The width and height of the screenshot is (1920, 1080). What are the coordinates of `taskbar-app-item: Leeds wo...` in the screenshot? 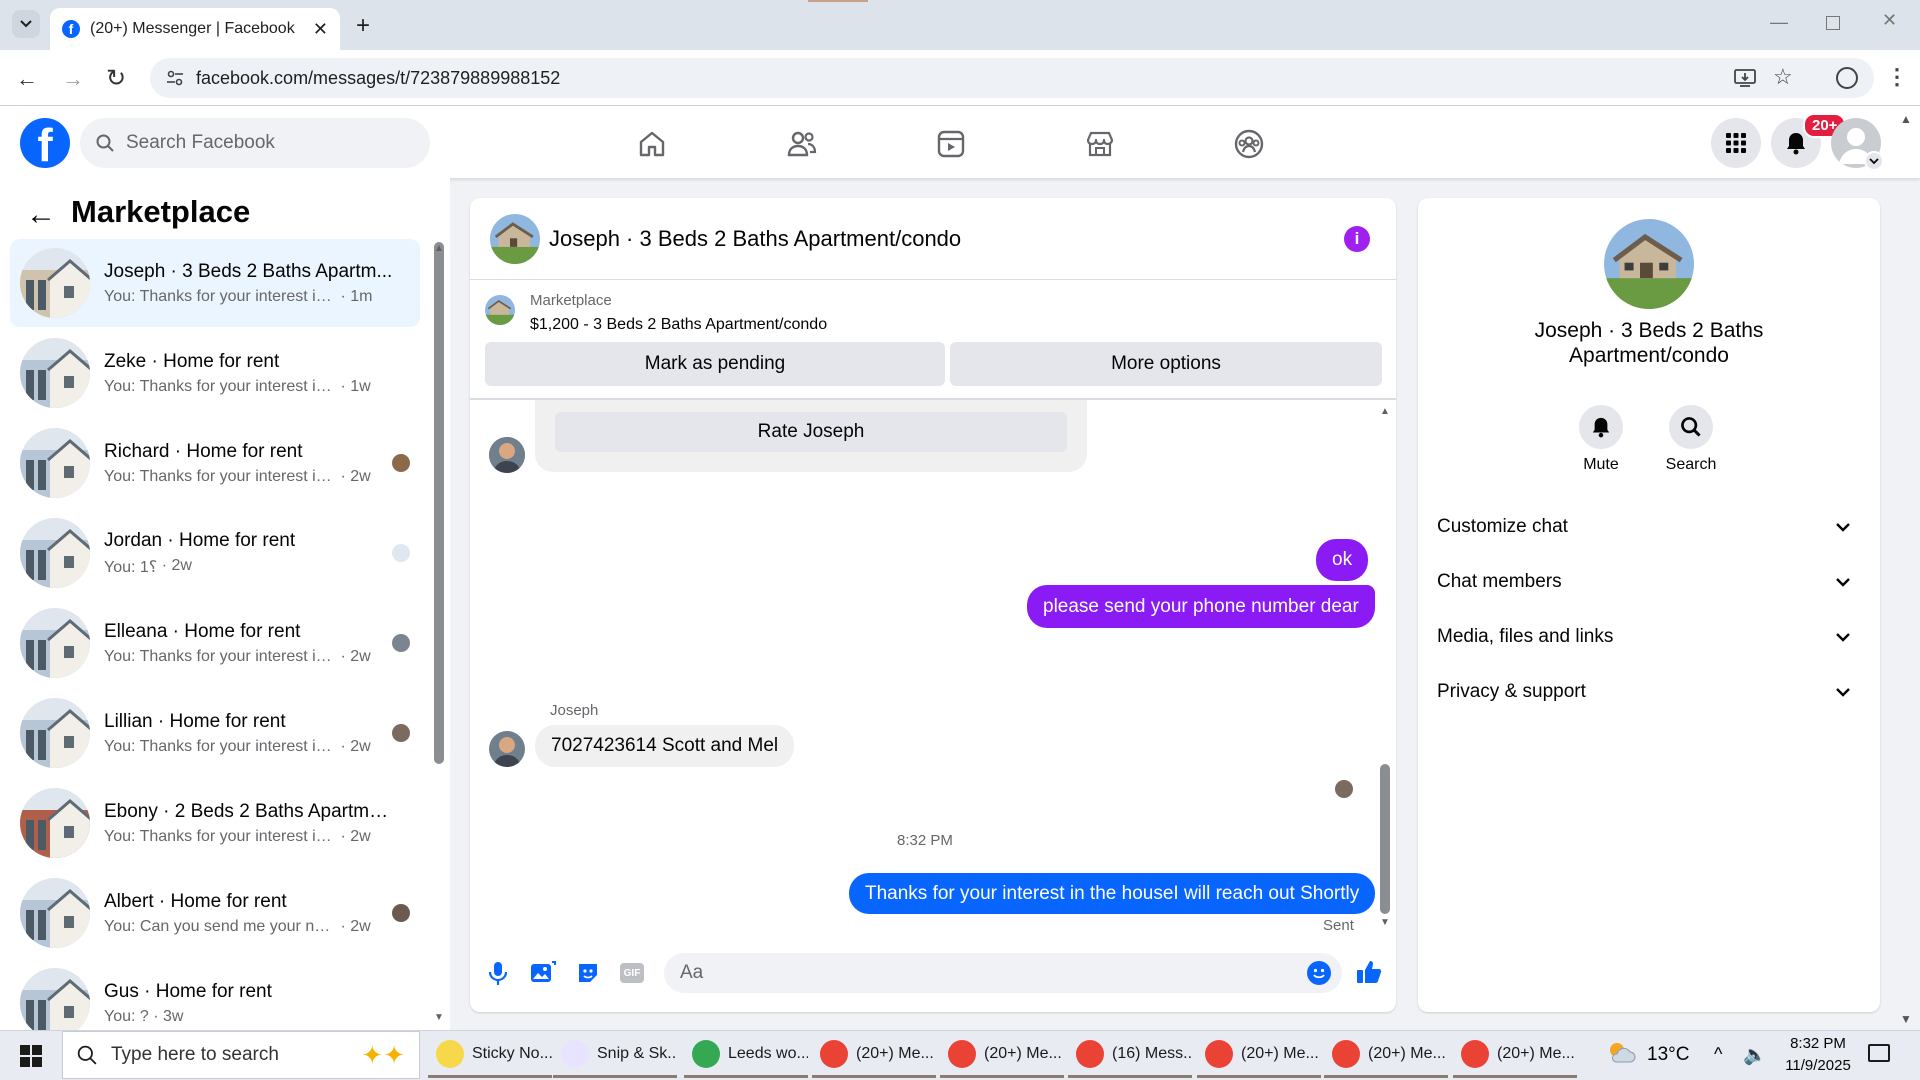 It's located at (746, 1055).